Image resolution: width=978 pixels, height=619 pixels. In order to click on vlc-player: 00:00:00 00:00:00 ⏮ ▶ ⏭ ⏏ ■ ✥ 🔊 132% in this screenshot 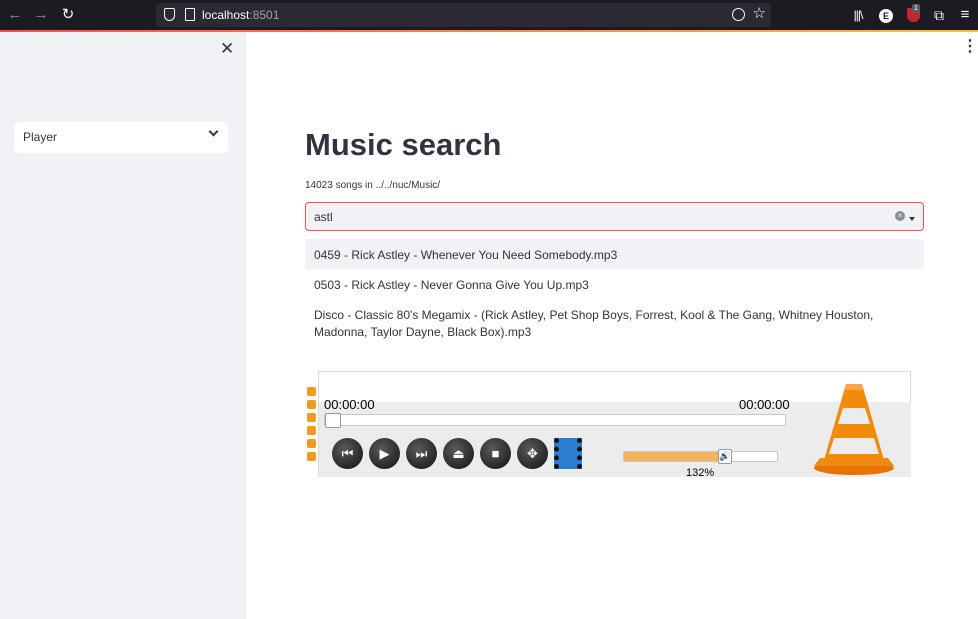, I will do `click(608, 425)`.